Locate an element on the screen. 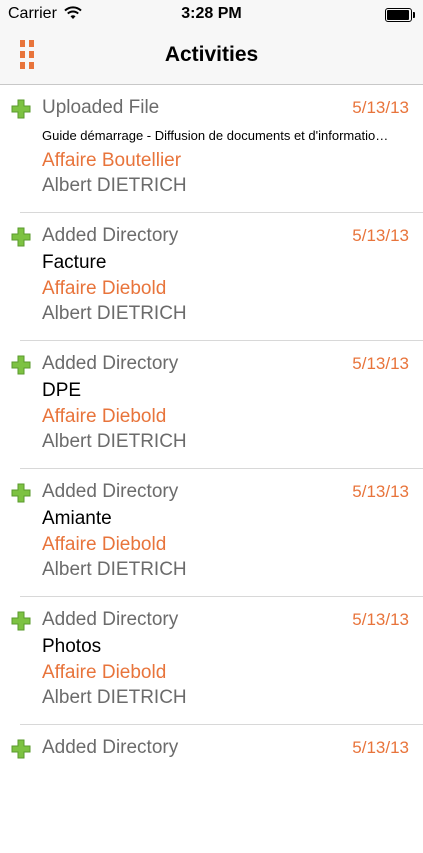 This screenshot has width=423, height=853. activity-item: DPE is located at coordinates (62, 390).